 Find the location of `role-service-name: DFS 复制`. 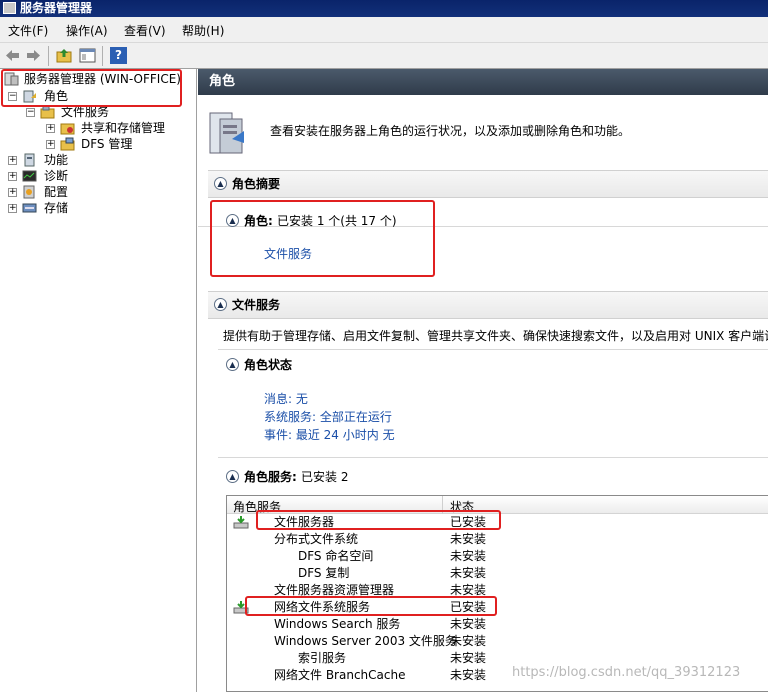

role-service-name: DFS 复制 is located at coordinates (324, 573).